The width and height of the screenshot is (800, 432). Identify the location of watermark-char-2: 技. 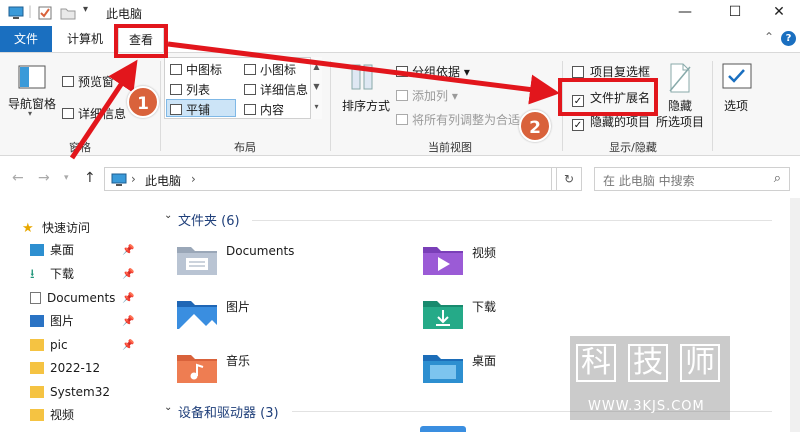
(648, 363).